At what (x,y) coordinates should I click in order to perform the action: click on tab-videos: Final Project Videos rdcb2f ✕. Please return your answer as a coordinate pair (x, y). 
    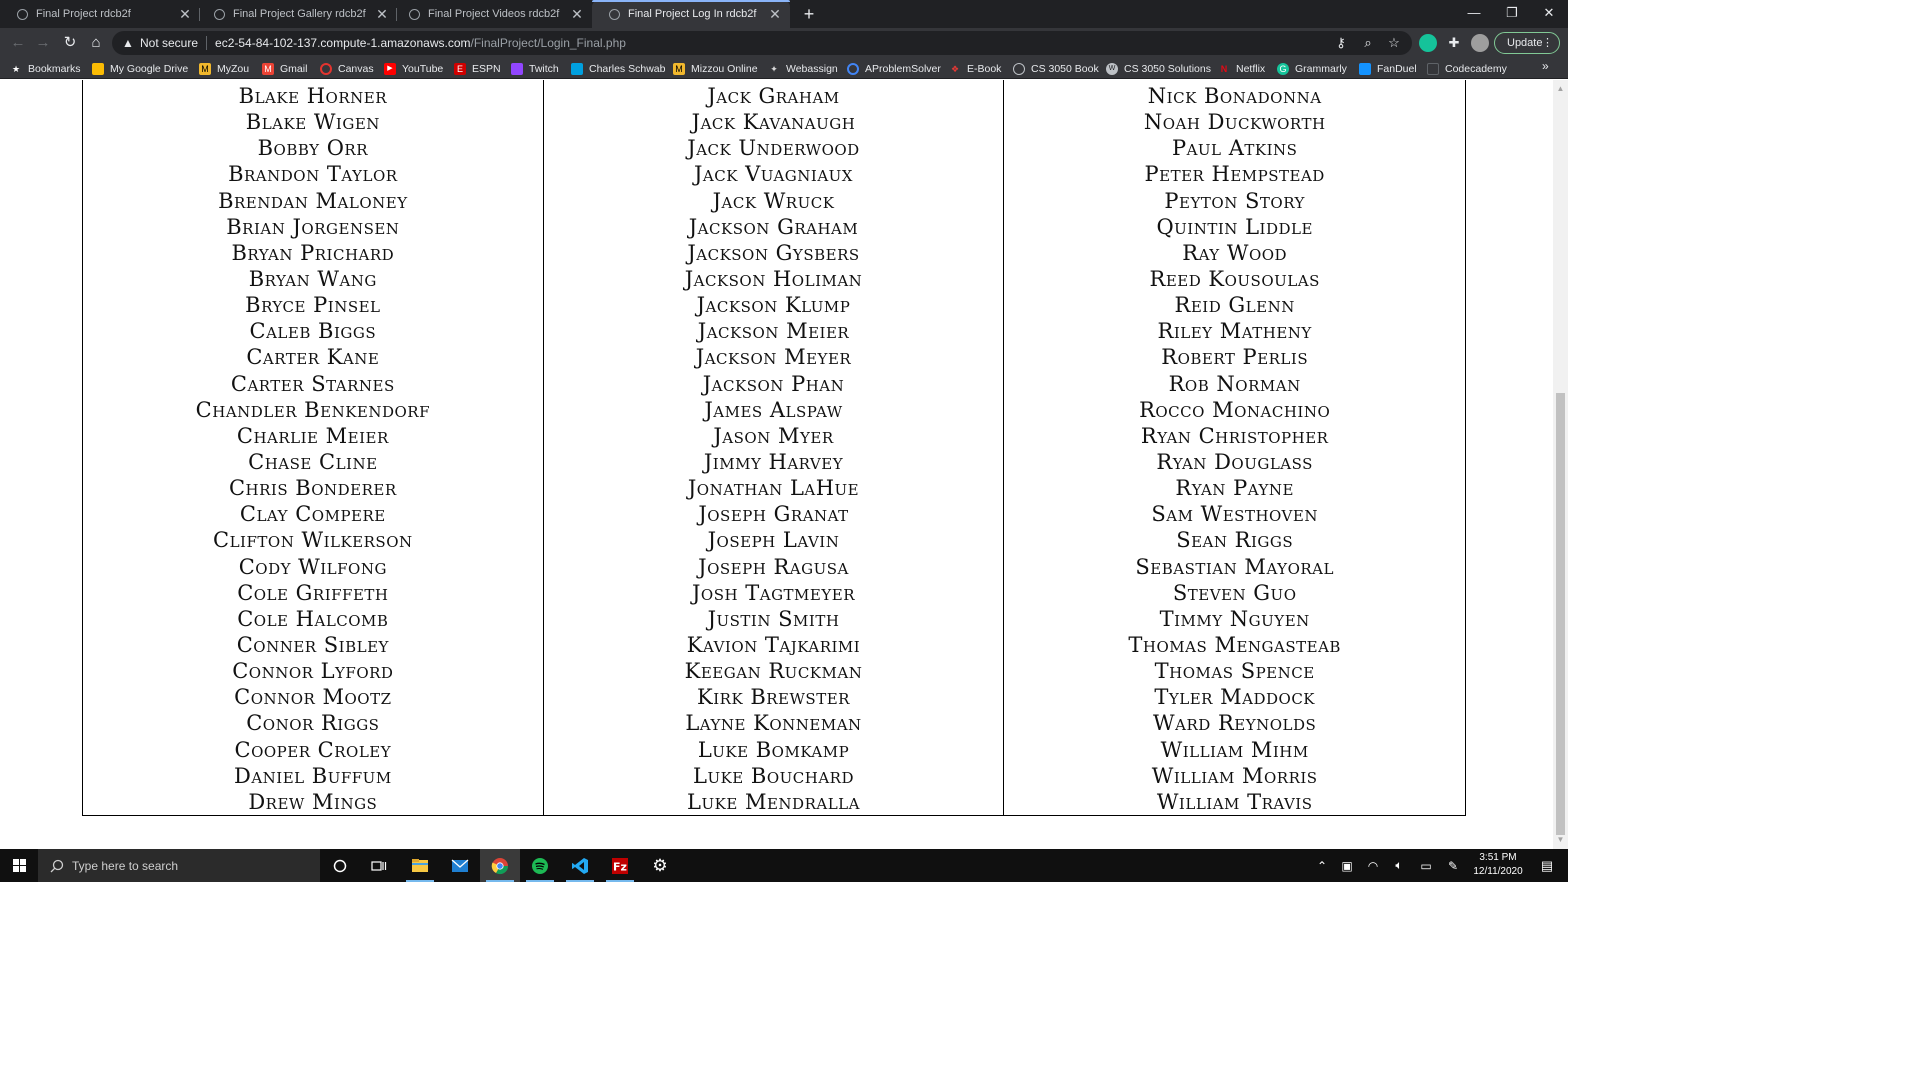
    Looking at the image, I should click on (492, 14).